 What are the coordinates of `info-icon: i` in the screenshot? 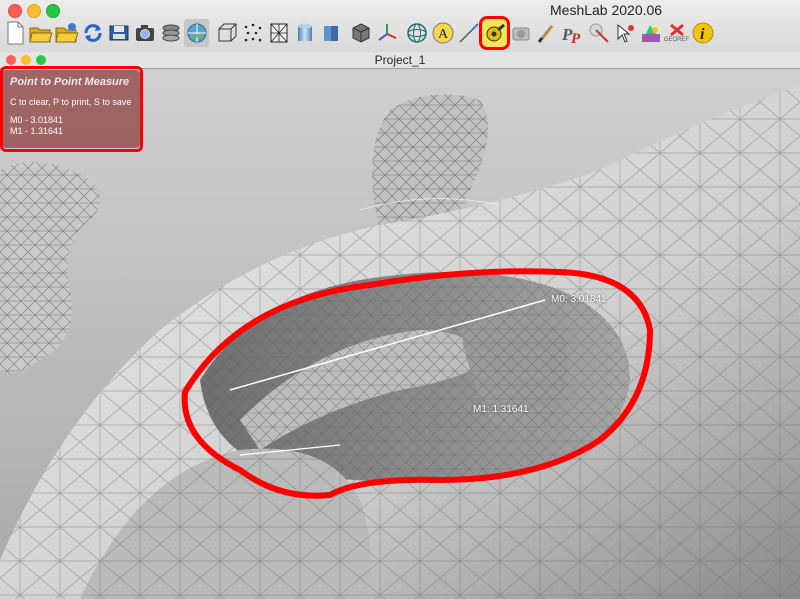 It's located at (702, 33).